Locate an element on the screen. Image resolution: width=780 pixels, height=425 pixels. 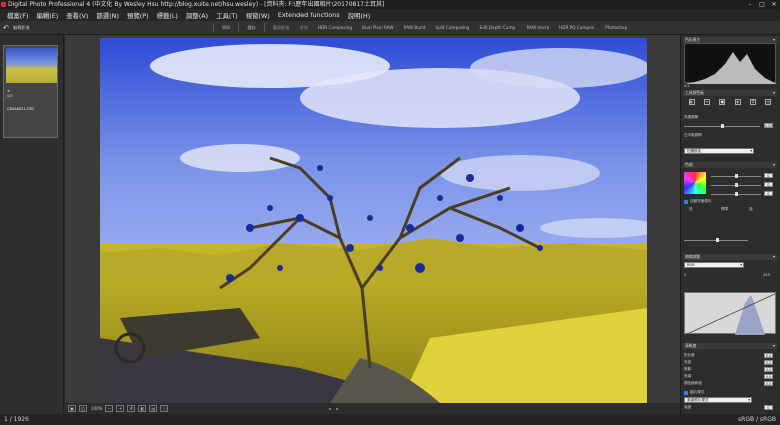
reset-image-button: 重設影像 is located at coordinates (281, 28).